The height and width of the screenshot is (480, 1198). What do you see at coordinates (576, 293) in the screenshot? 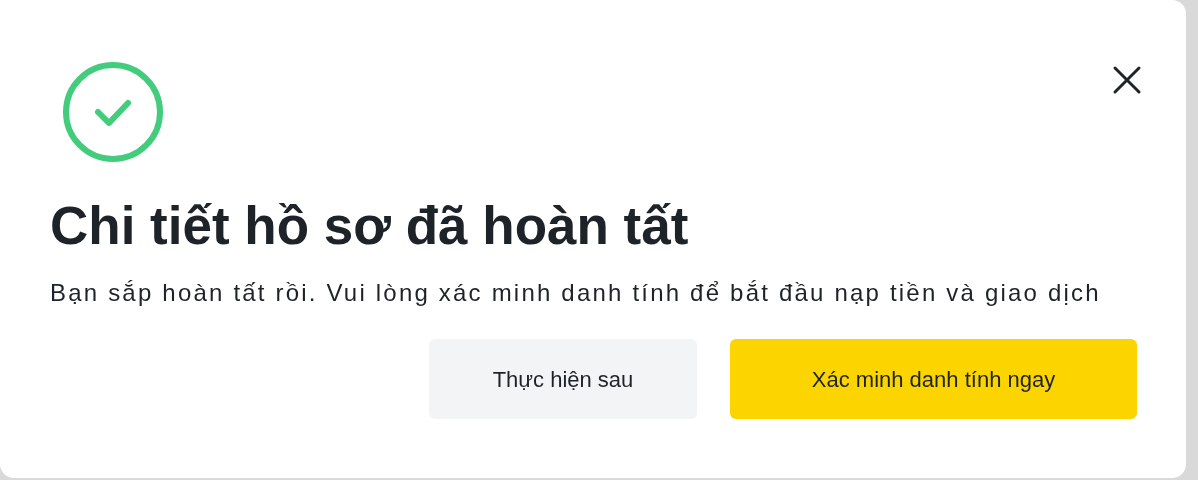
I see `dialog-message: Bạn sắp hoàn tất rồi. Vui lòng xác minh danh tính để bắt đầu nạp tiền và giao dịch` at bounding box center [576, 293].